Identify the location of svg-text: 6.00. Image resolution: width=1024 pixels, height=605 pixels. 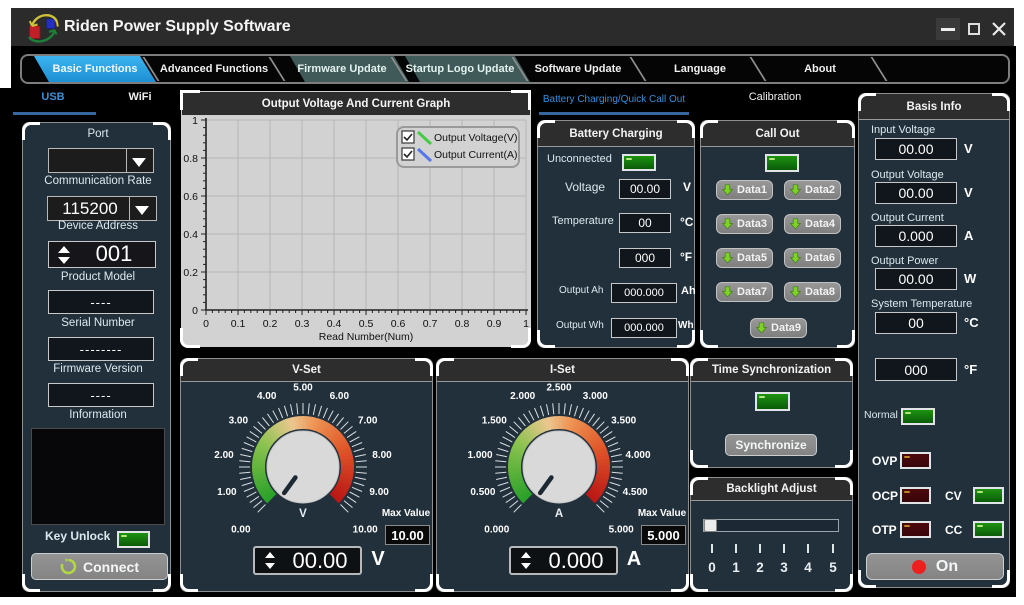
(340, 396).